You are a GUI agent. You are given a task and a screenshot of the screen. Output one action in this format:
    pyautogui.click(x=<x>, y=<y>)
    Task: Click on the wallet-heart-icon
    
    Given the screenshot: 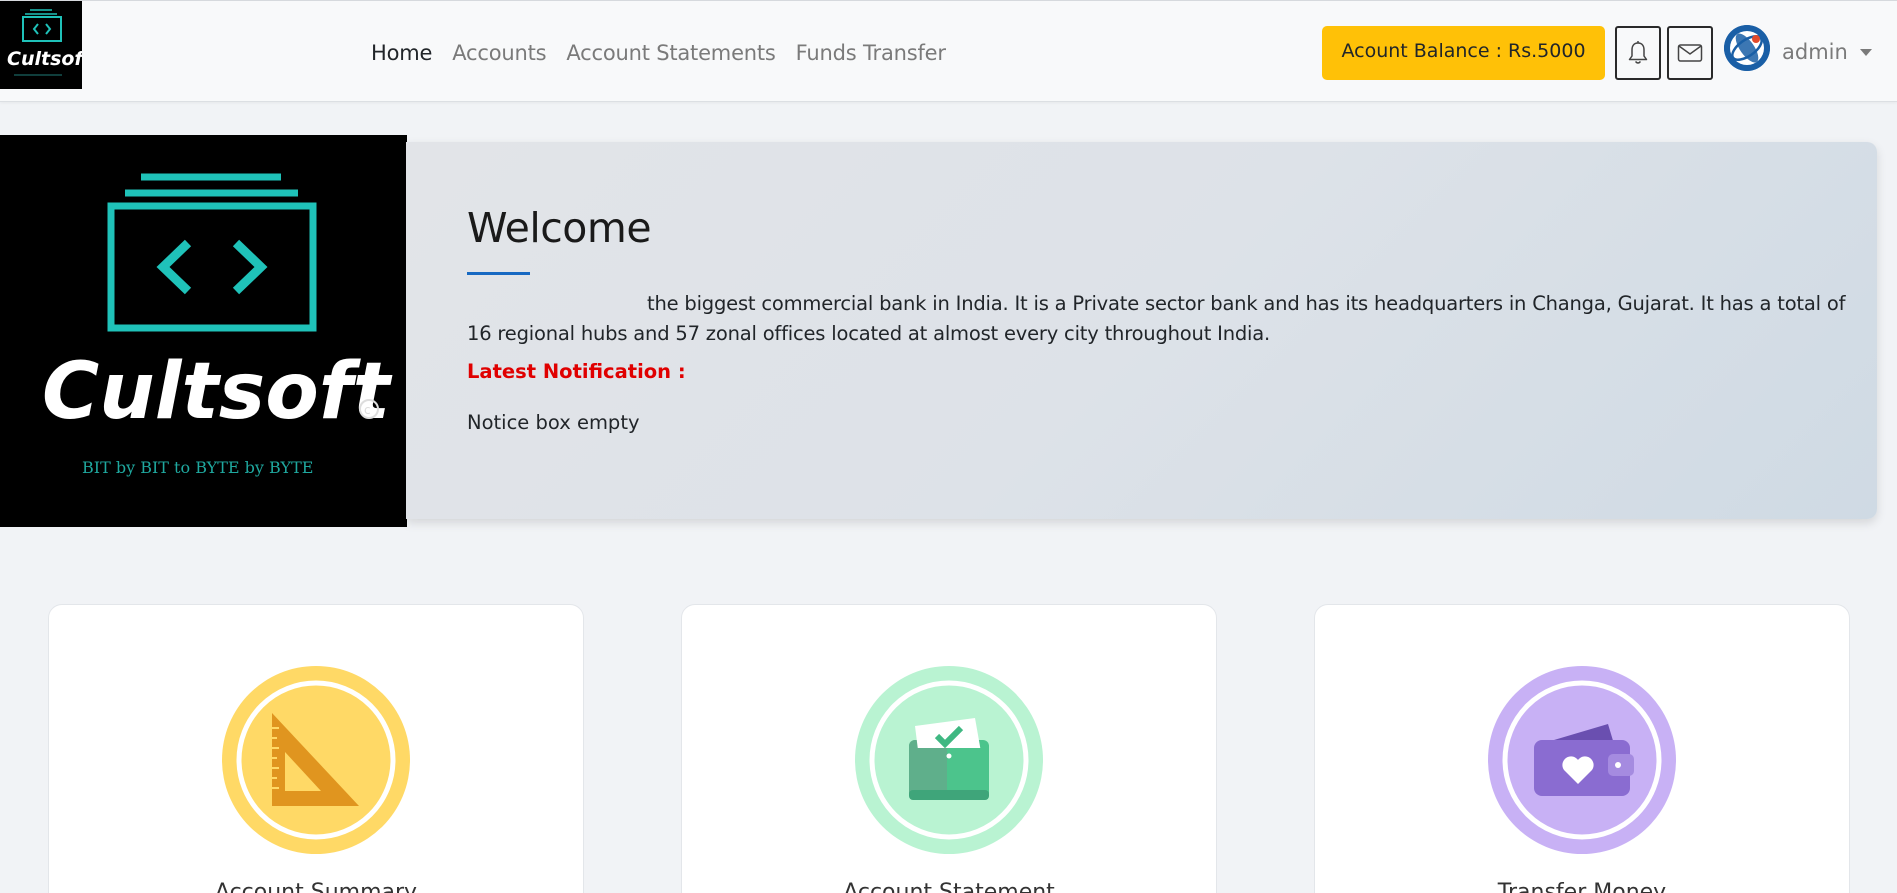 What is the action you would take?
    pyautogui.click(x=1582, y=760)
    